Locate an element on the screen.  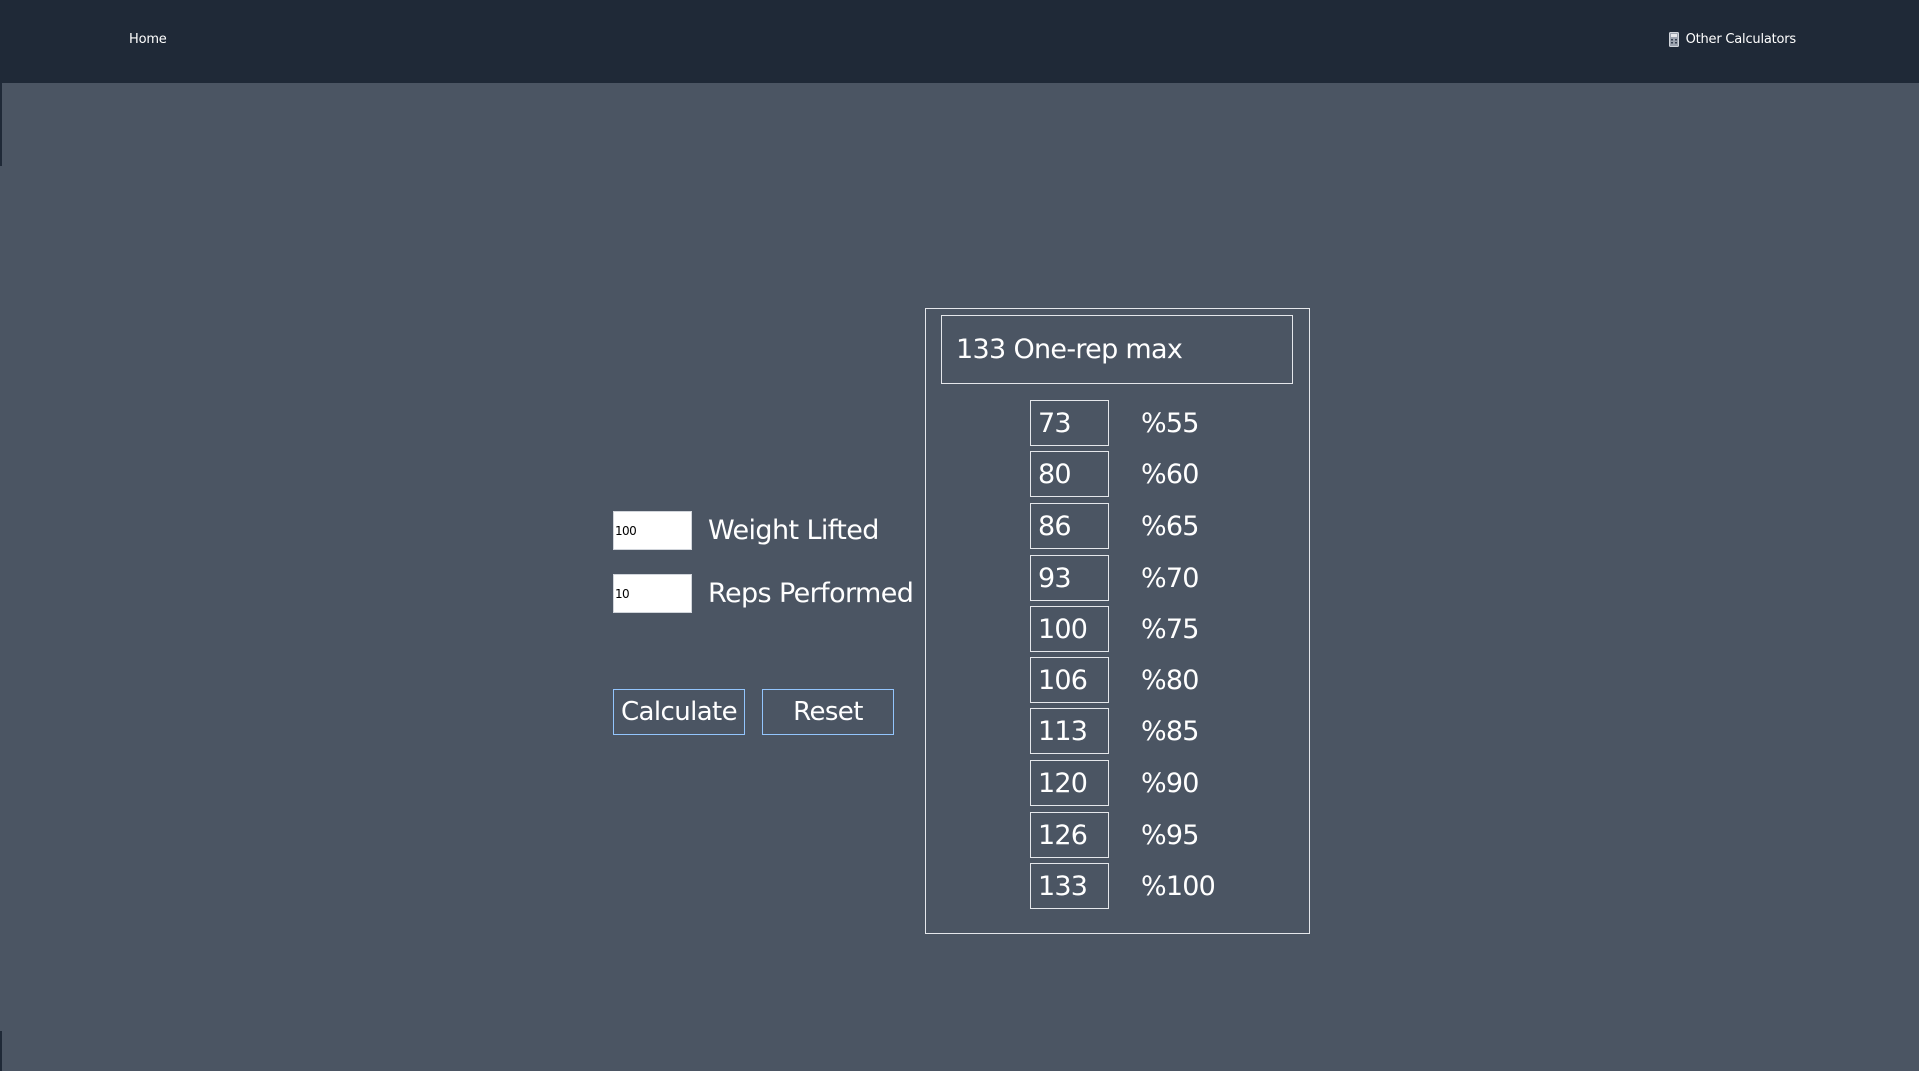
one-rep-max-display: 133 One-rep max is located at coordinates (1117, 349).